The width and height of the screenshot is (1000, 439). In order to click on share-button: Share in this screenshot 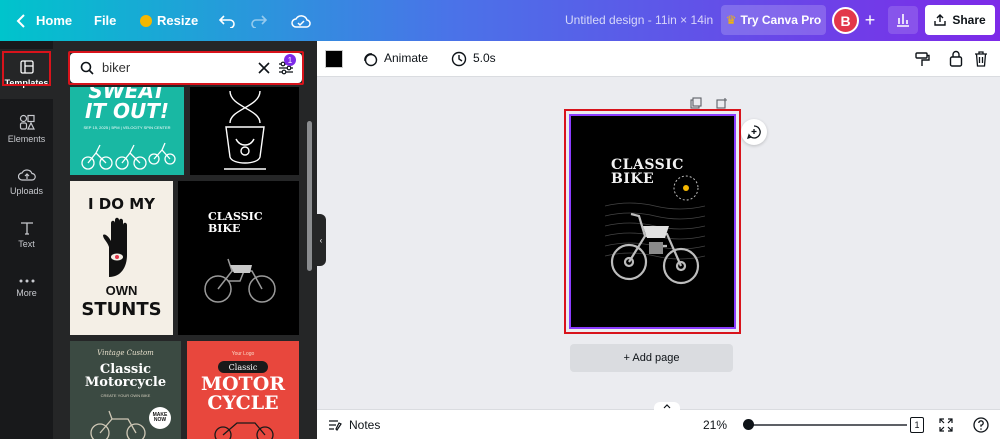, I will do `click(960, 20)`.